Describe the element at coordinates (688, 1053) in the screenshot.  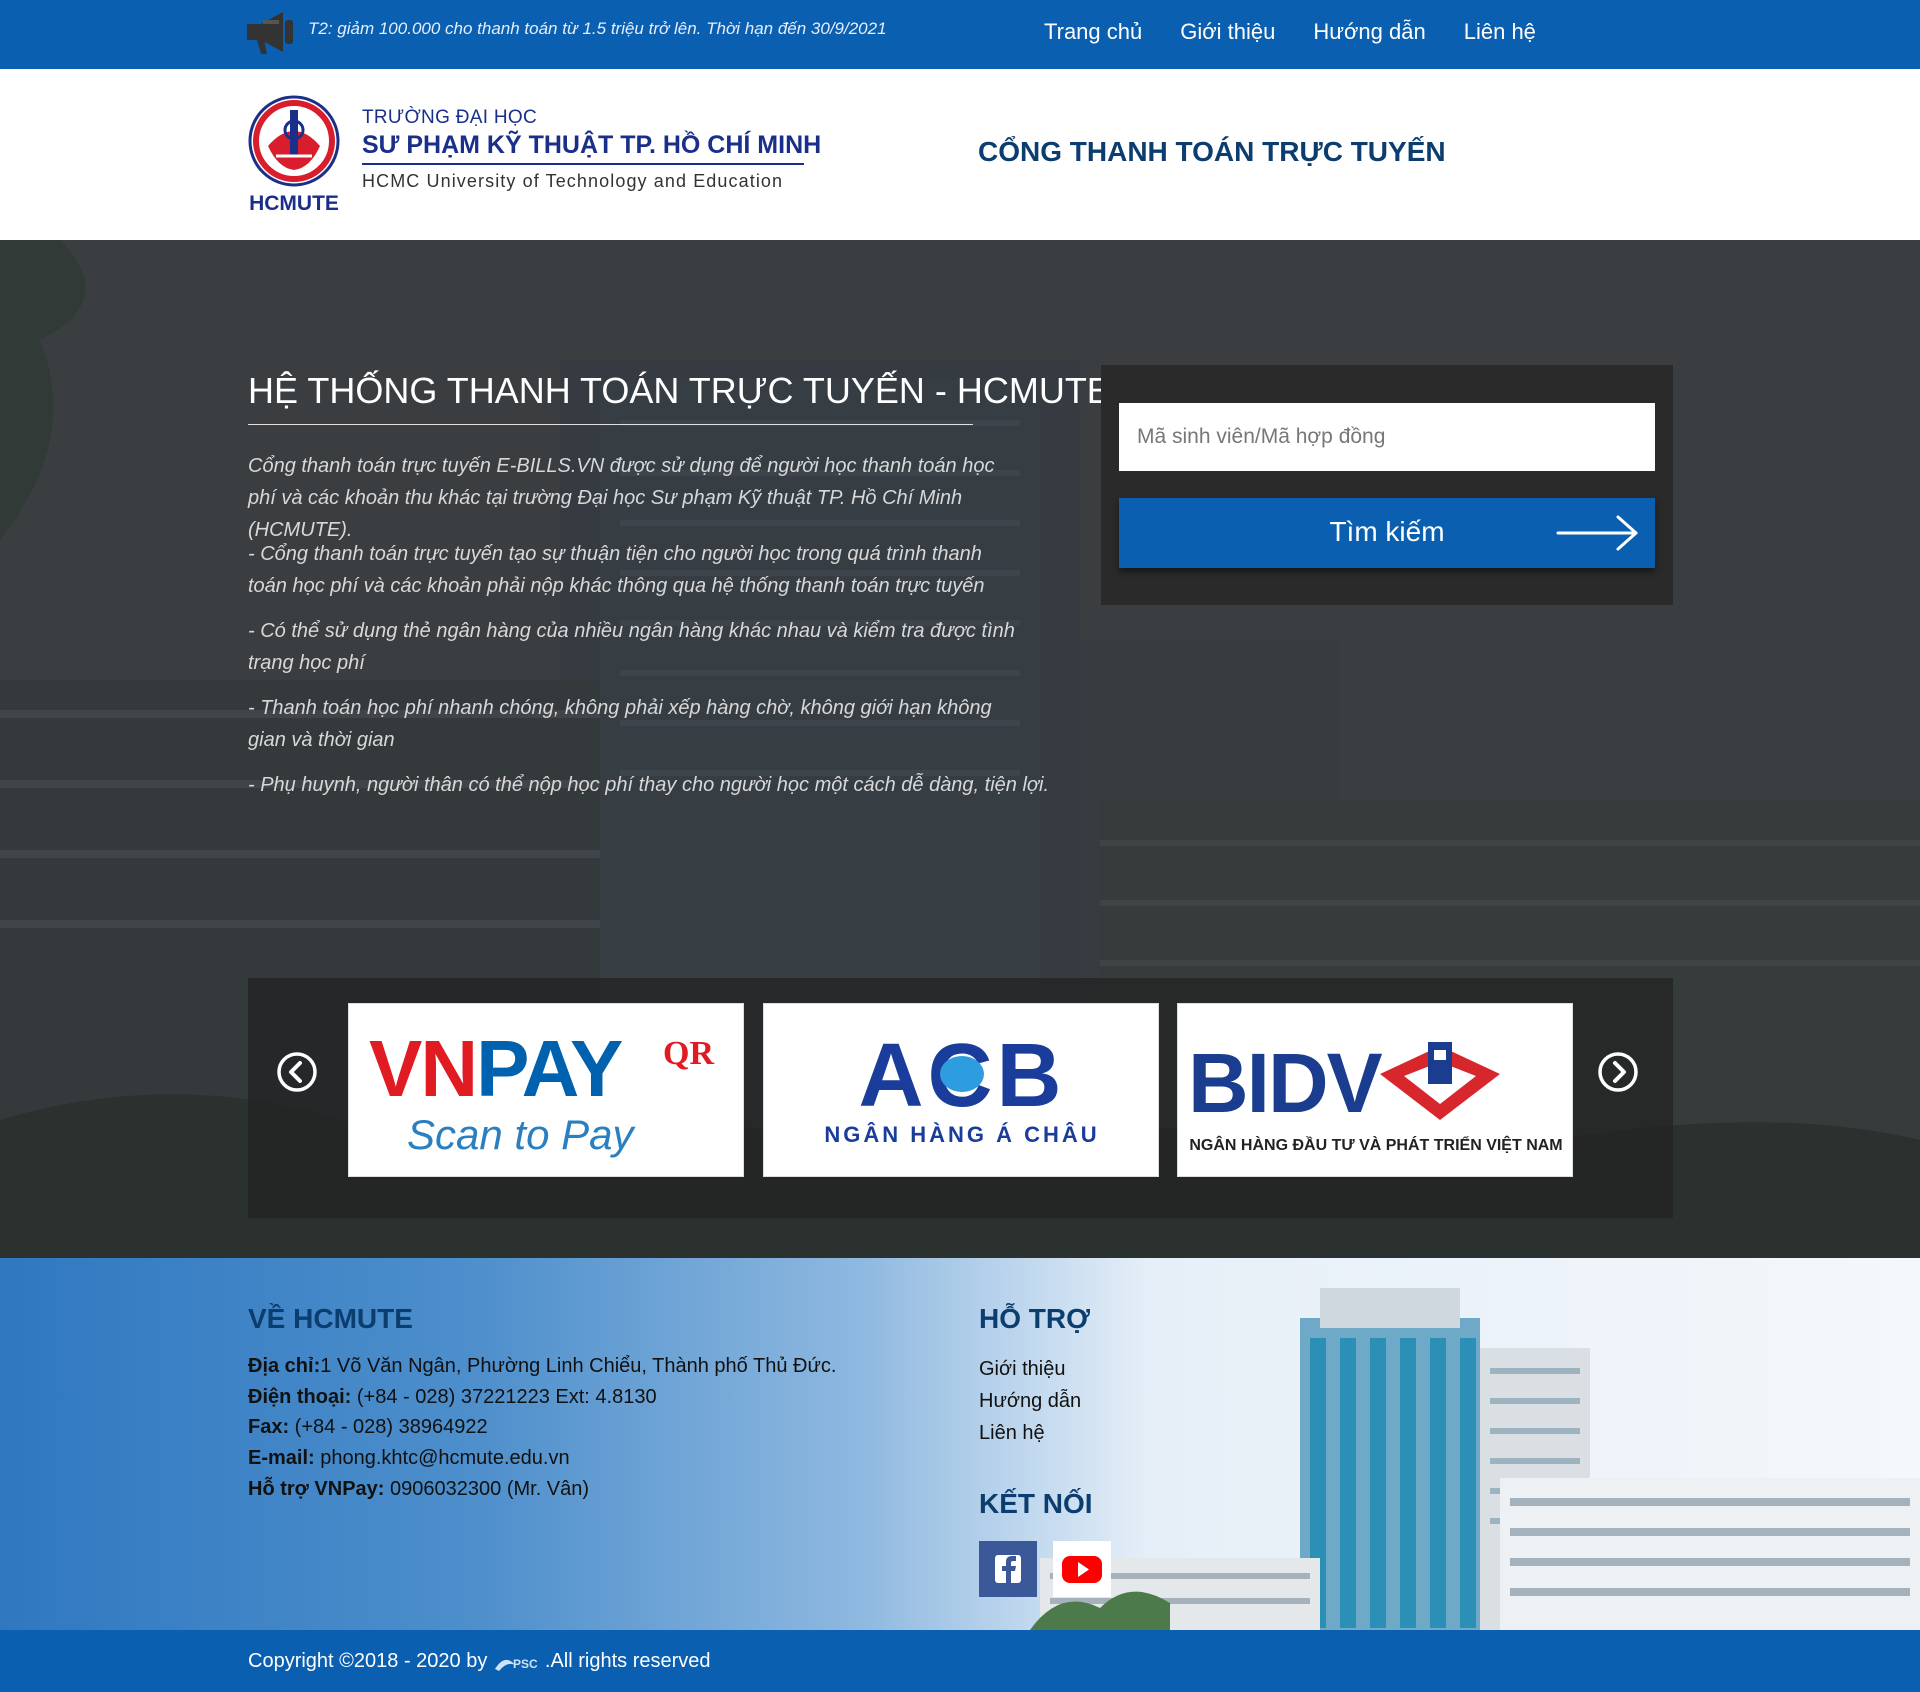
I see `svg-text: QR` at that location.